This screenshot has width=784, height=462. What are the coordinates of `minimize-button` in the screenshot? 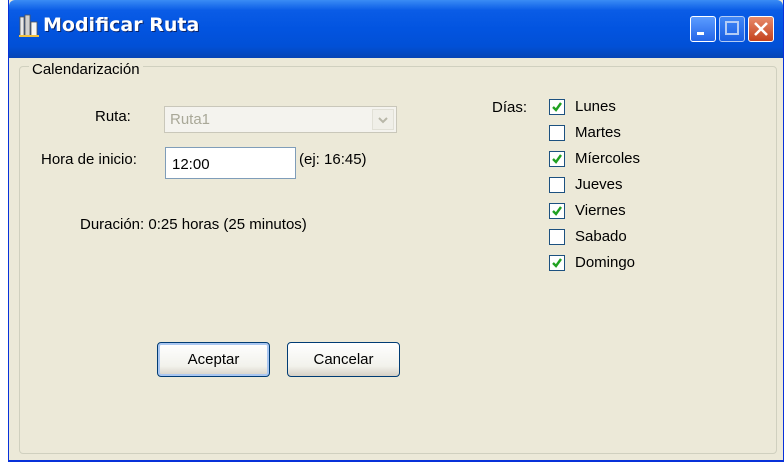 It's located at (703, 29).